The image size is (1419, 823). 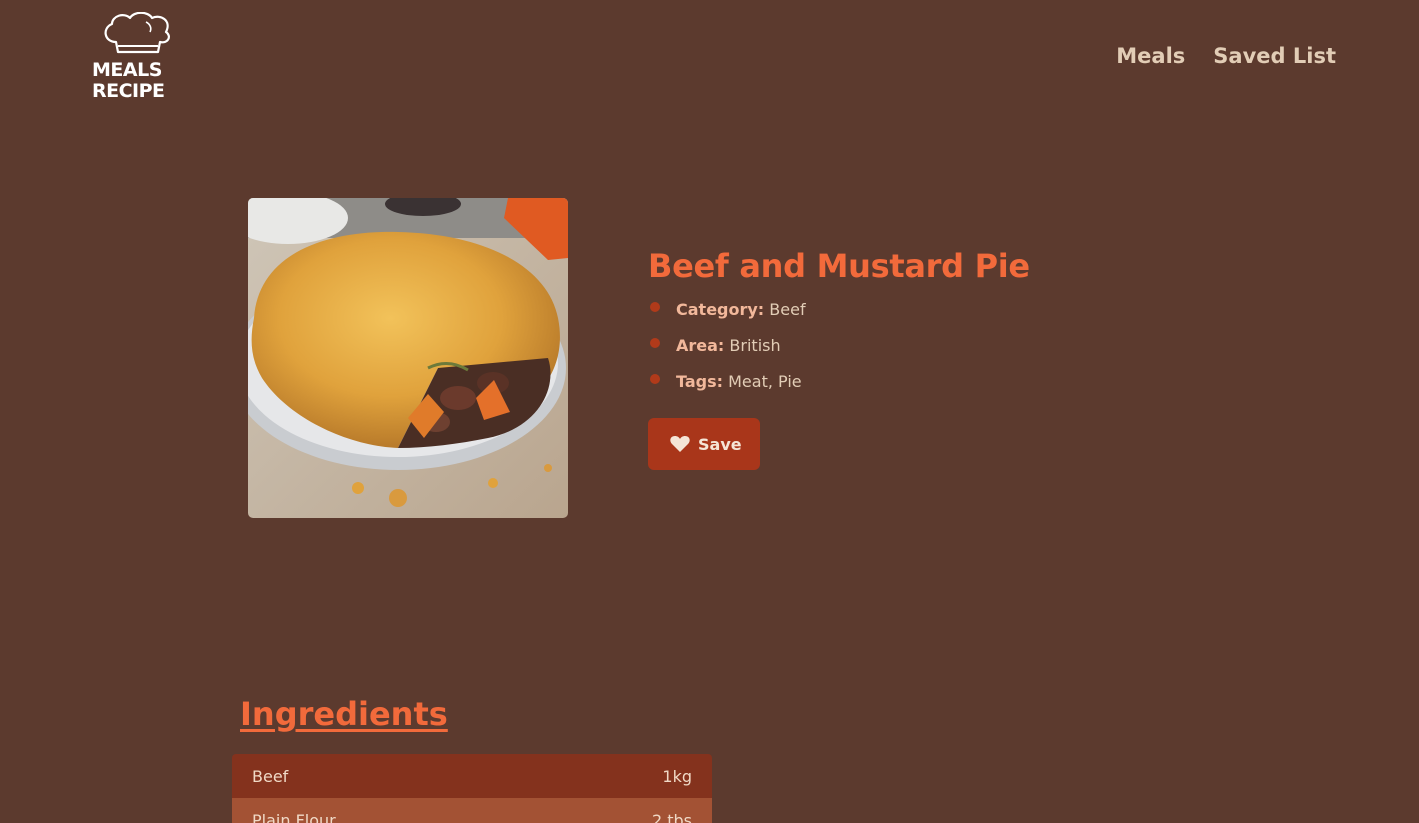 What do you see at coordinates (765, 381) in the screenshot?
I see `tags-value: Meat, Pie` at bounding box center [765, 381].